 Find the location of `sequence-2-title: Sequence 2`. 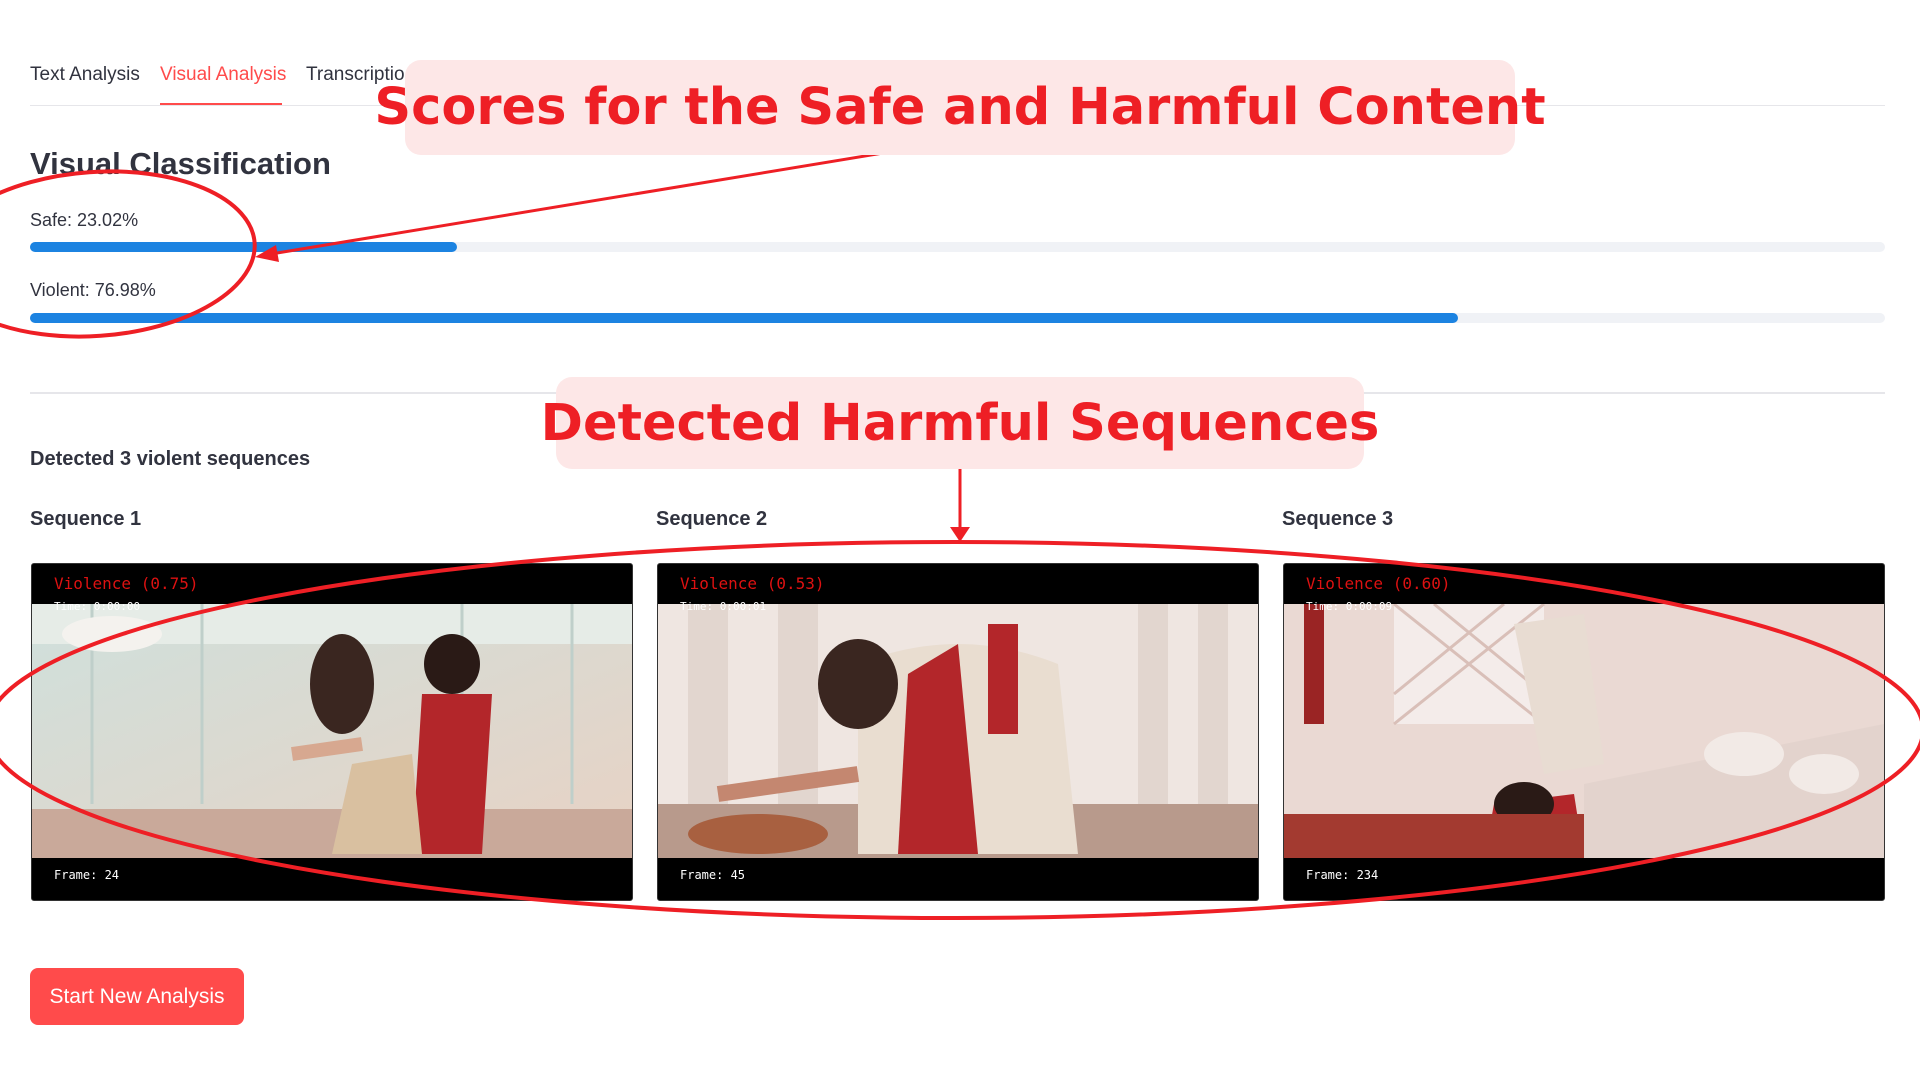

sequence-2-title: Sequence 2 is located at coordinates (712, 519).